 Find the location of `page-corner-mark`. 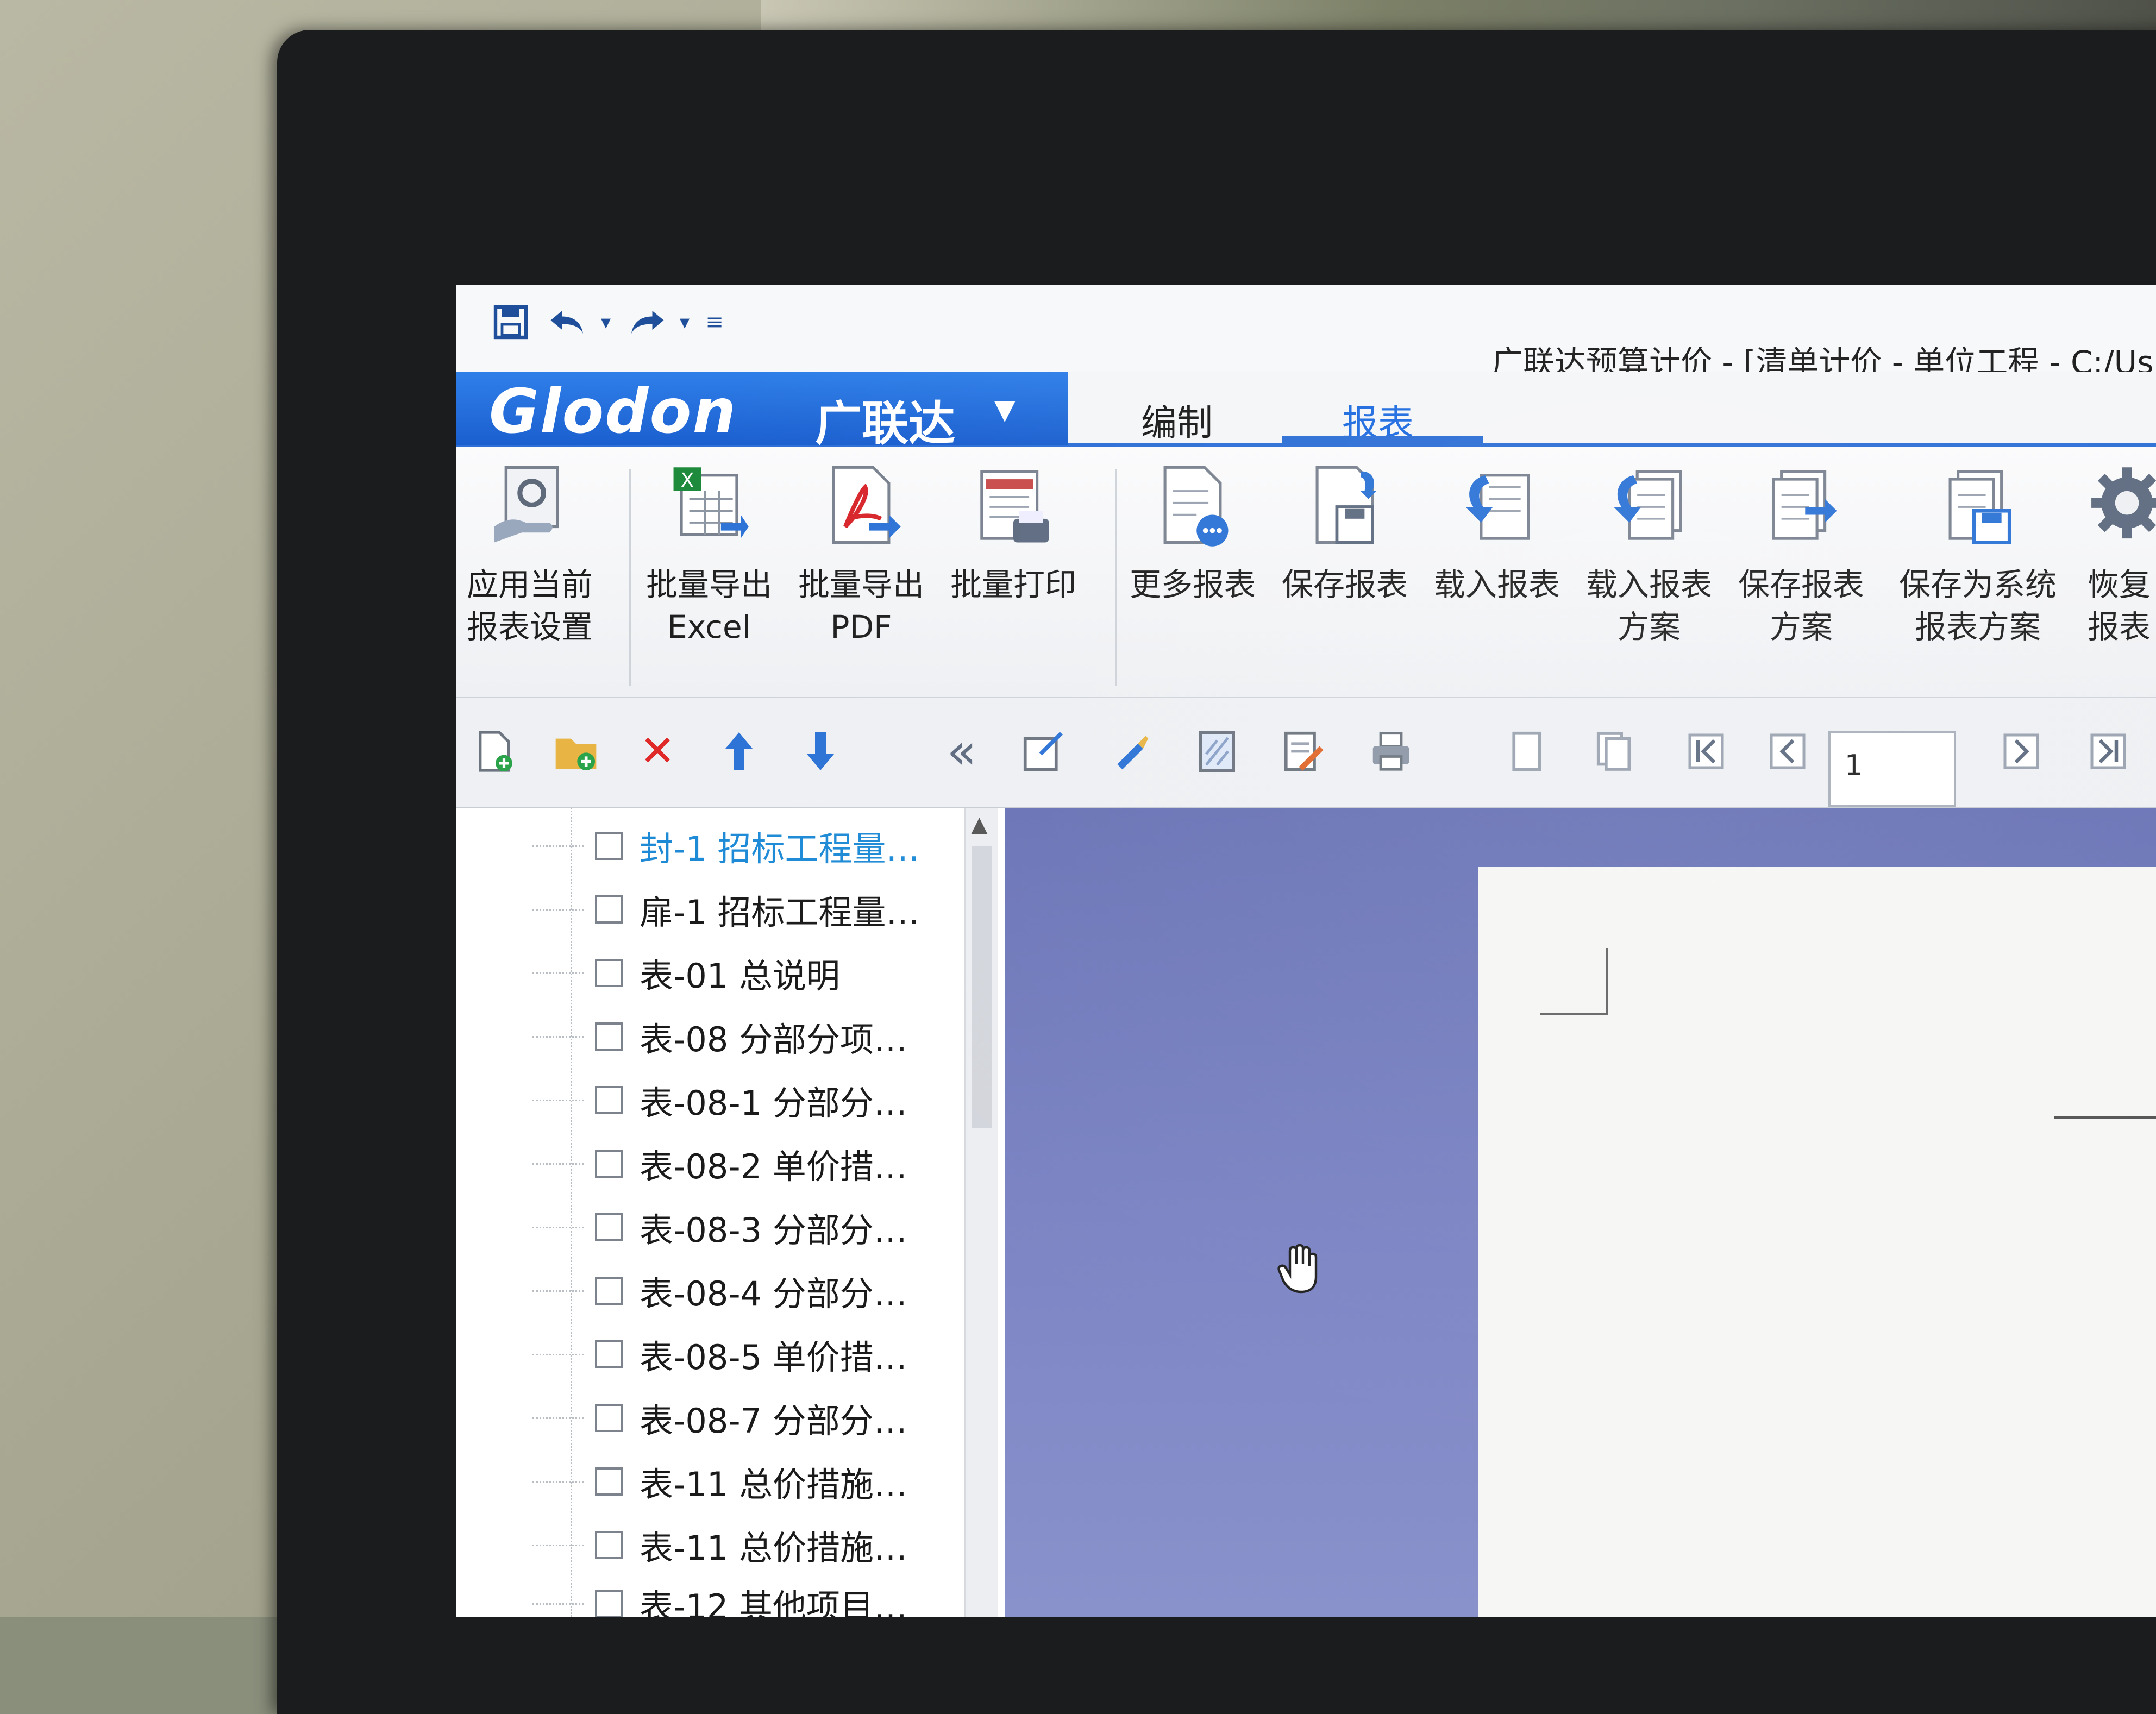

page-corner-mark is located at coordinates (1574, 981).